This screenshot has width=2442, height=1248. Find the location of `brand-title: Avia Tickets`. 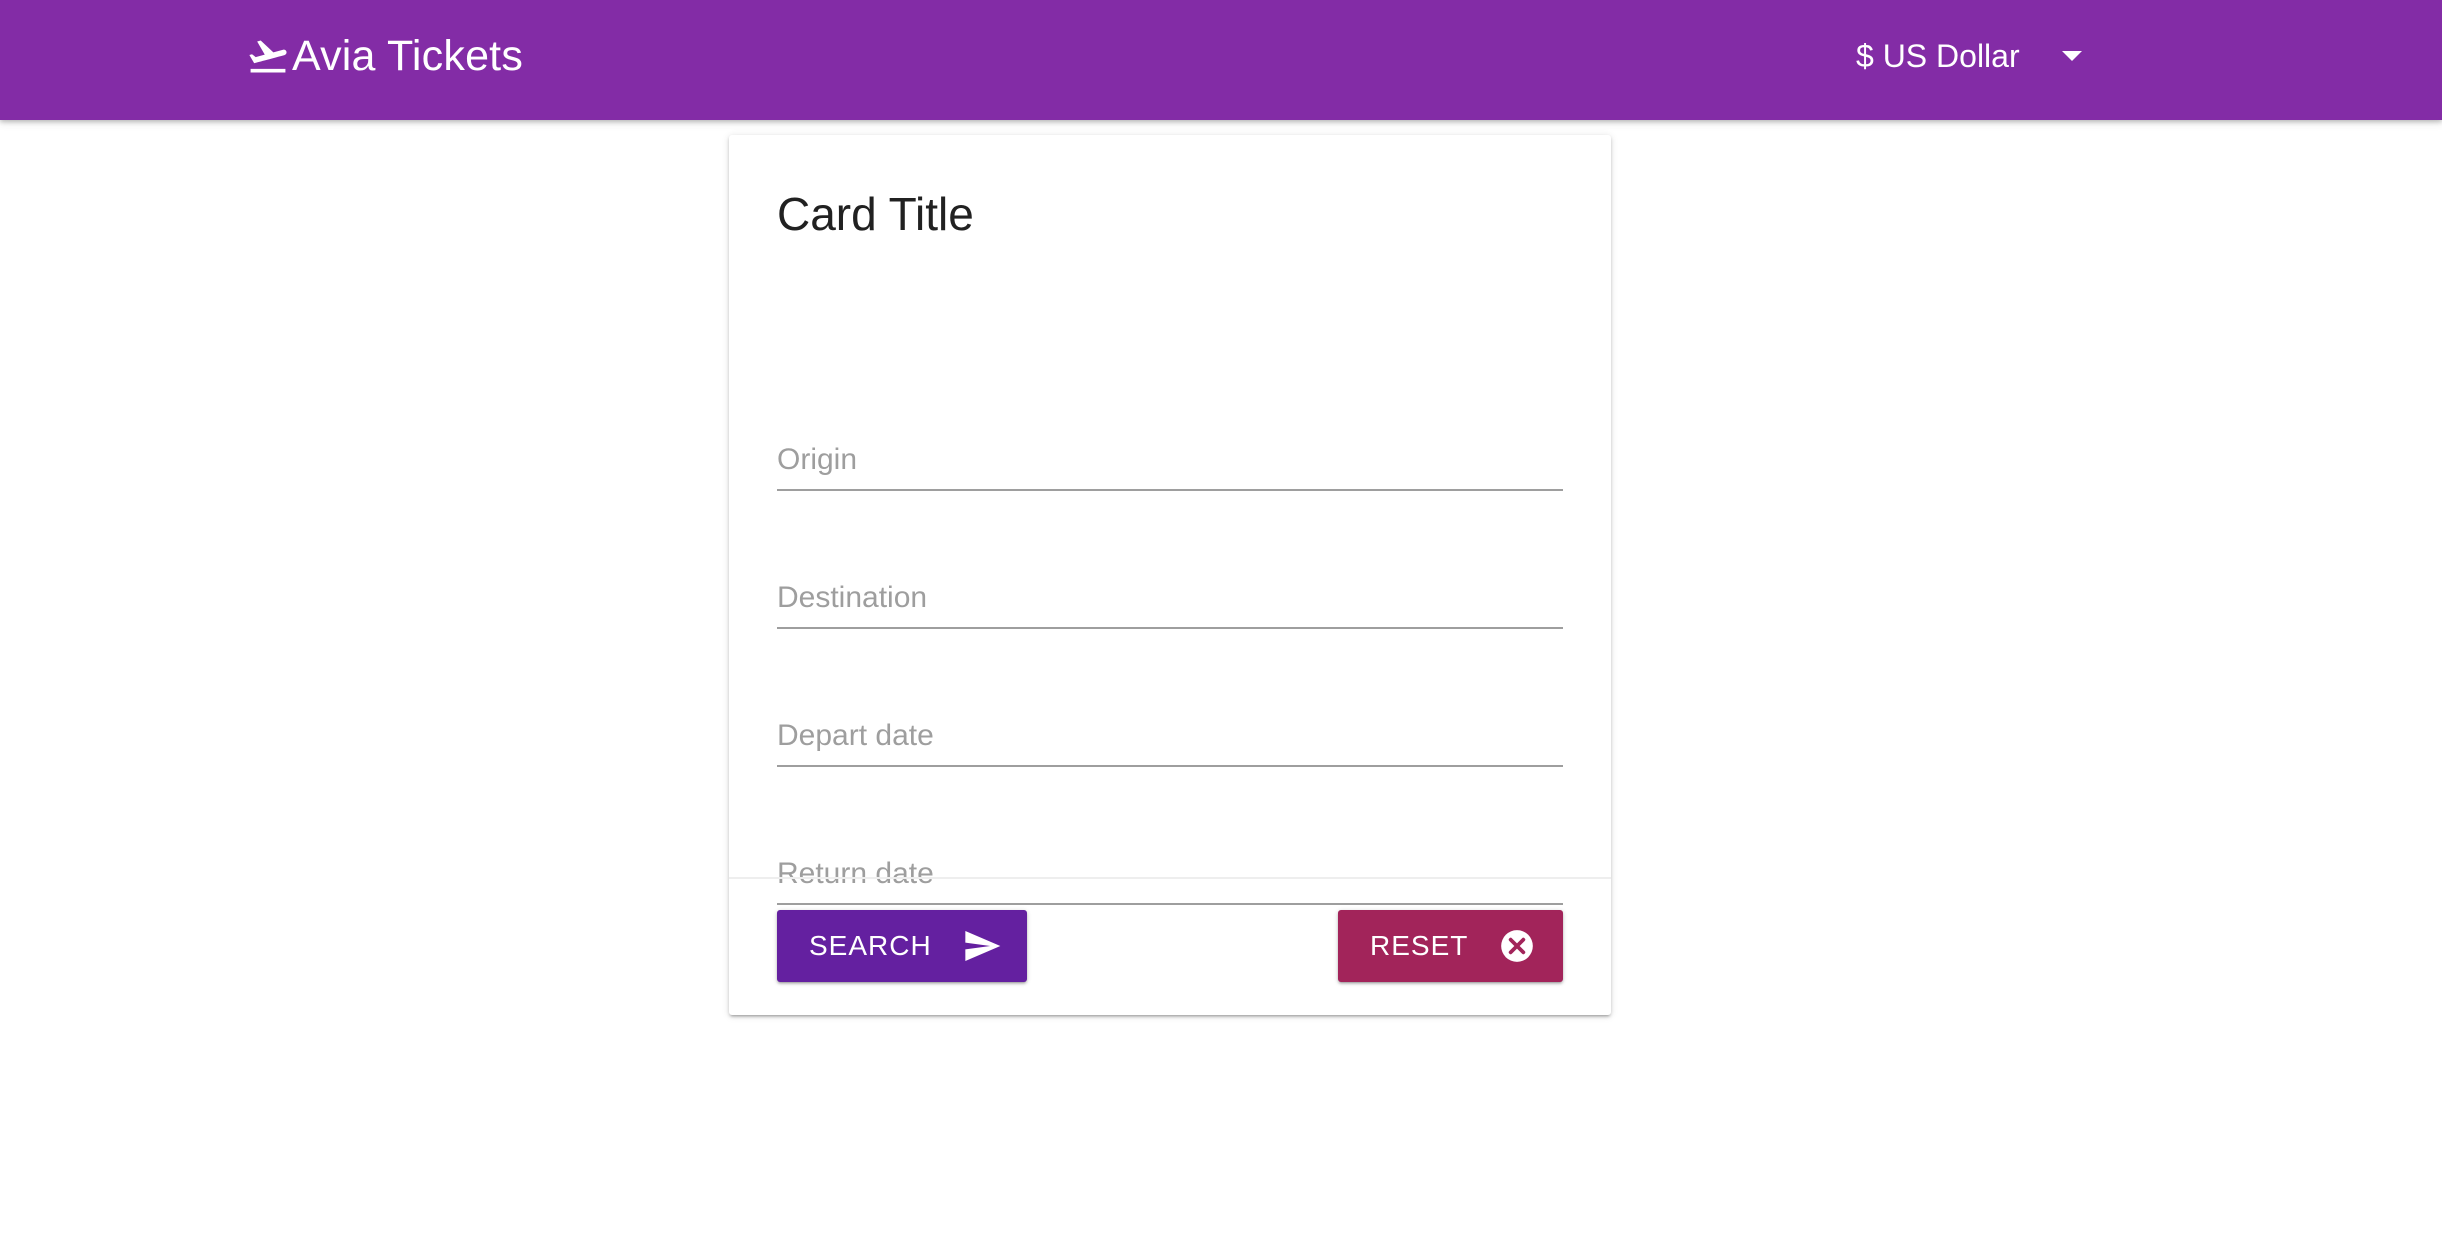

brand-title: Avia Tickets is located at coordinates (408, 55).